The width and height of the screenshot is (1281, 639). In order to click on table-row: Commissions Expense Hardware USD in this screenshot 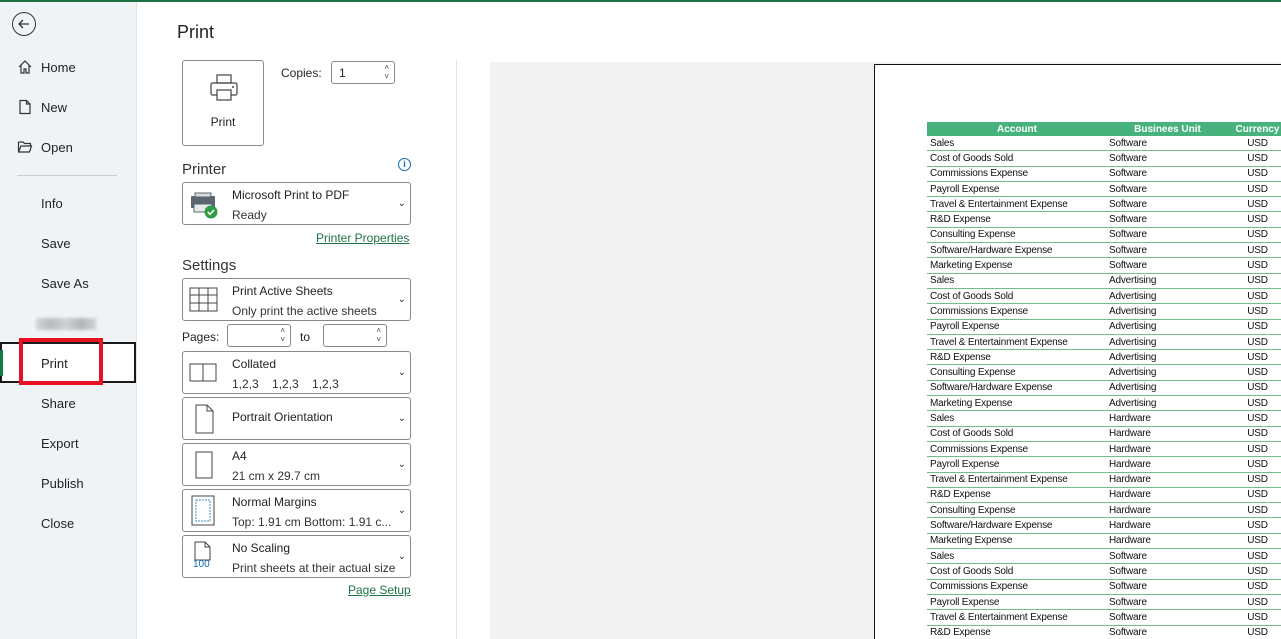, I will do `click(1104, 450)`.